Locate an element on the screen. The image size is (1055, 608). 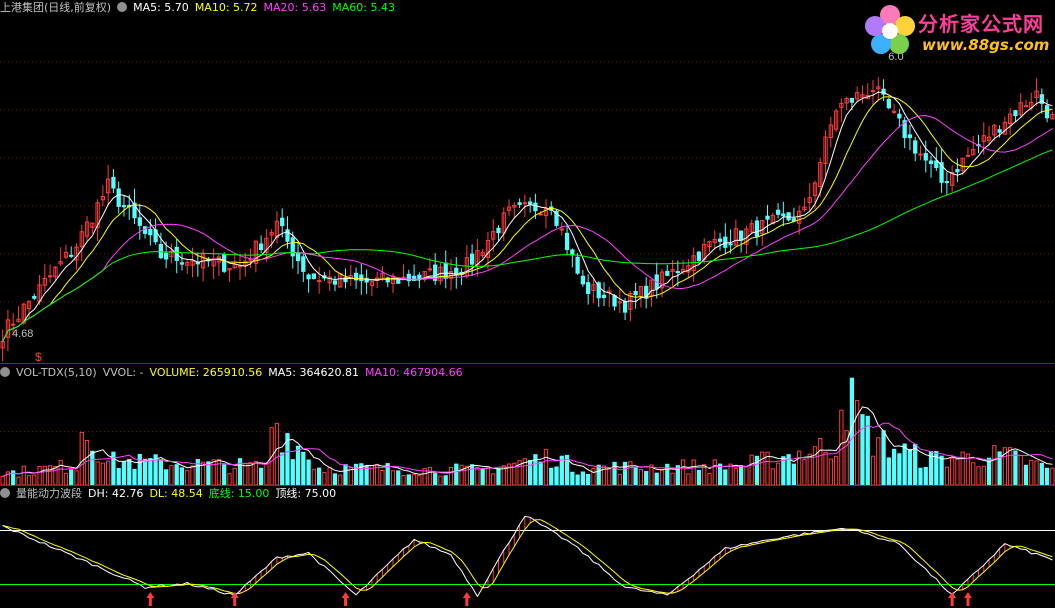
vol-title: VOL-TDX(5,10) is located at coordinates (56, 372).